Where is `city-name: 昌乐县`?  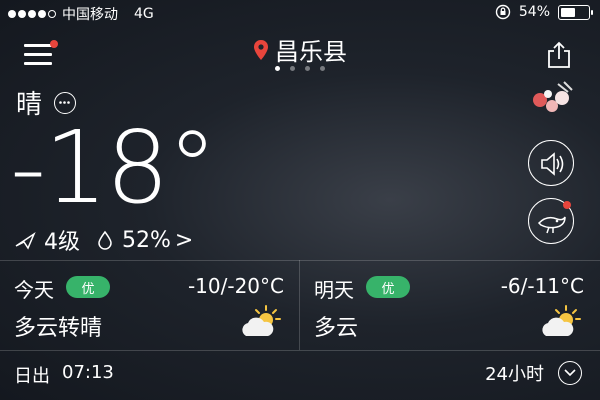 city-name: 昌乐县 is located at coordinates (311, 52).